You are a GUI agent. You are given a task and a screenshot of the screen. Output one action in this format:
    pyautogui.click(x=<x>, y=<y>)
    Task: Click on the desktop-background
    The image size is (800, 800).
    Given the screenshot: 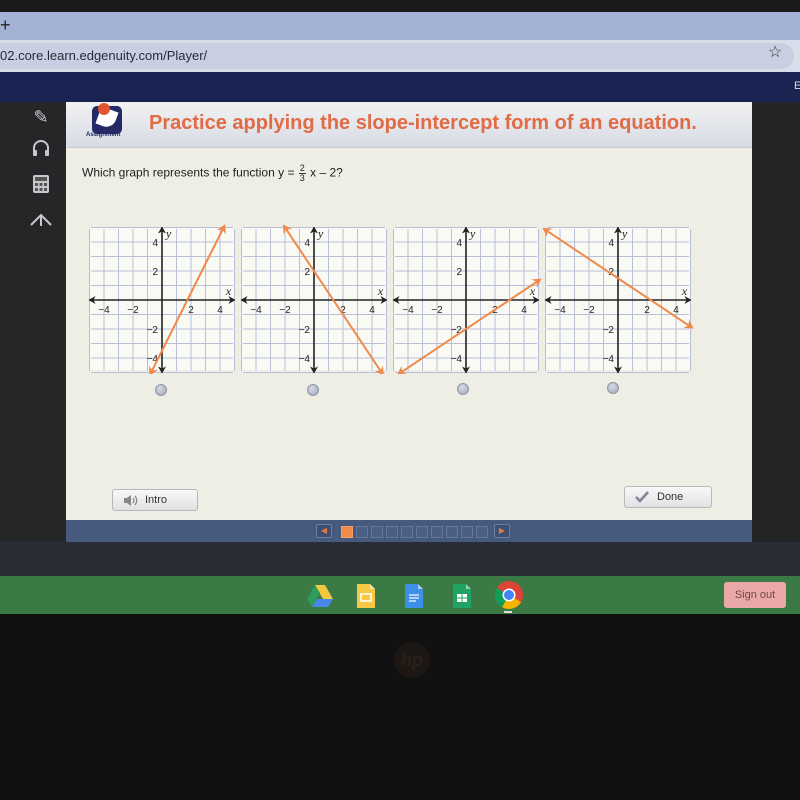 What is the action you would take?
    pyautogui.click(x=400, y=559)
    